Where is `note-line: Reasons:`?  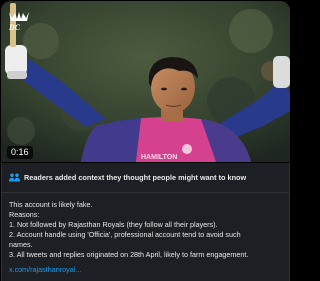 note-line: Reasons: is located at coordinates (24, 214).